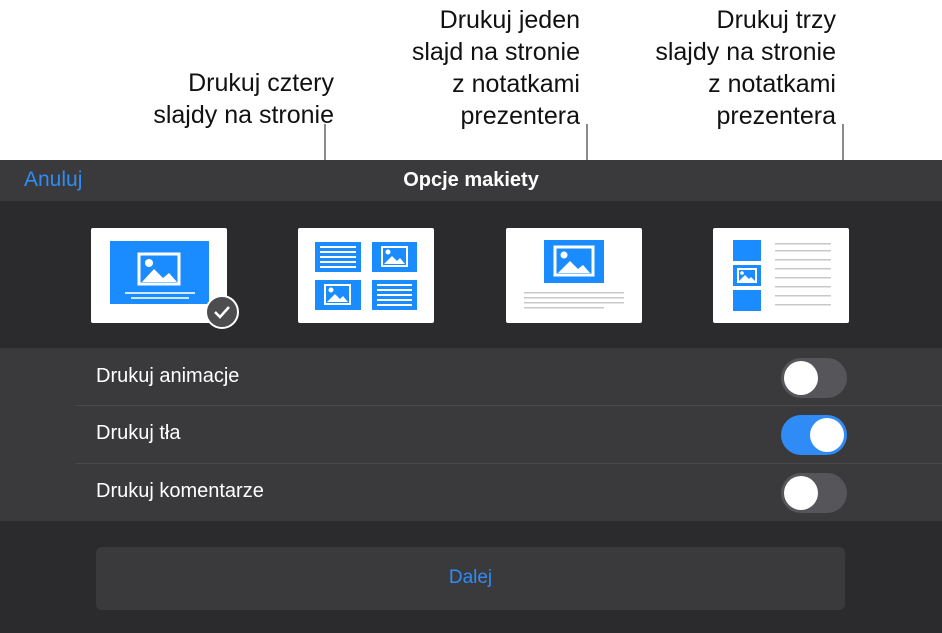 Image resolution: width=942 pixels, height=633 pixels. What do you see at coordinates (165, 278) in the screenshot?
I see `layout-single-slide` at bounding box center [165, 278].